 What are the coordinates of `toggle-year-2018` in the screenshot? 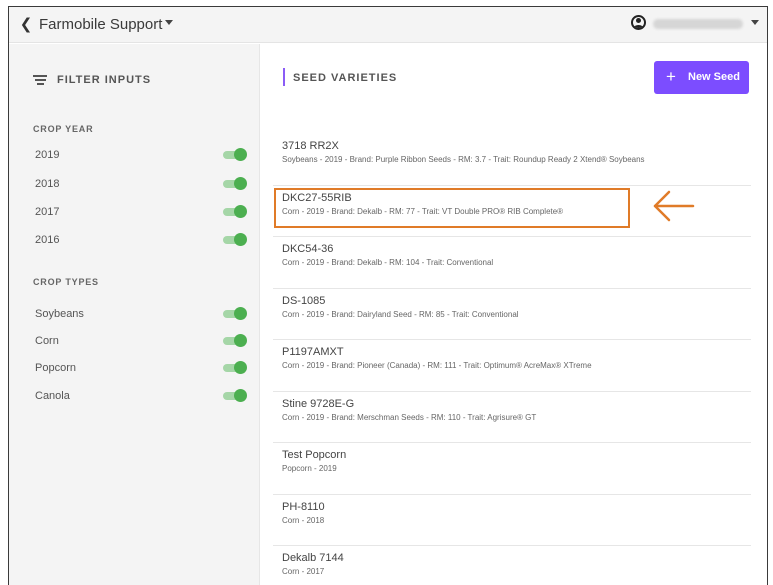 It's located at (235, 183).